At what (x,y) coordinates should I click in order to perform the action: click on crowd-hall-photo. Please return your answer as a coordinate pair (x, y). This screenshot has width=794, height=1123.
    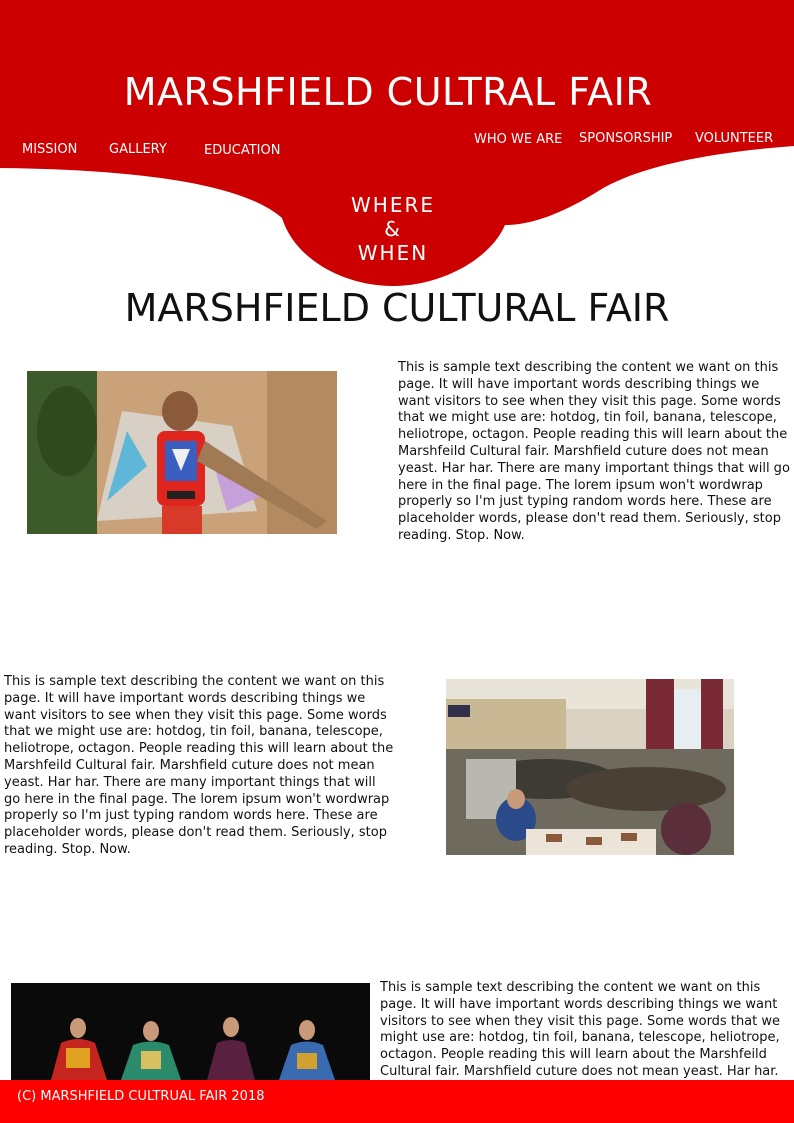
    Looking at the image, I should click on (590, 767).